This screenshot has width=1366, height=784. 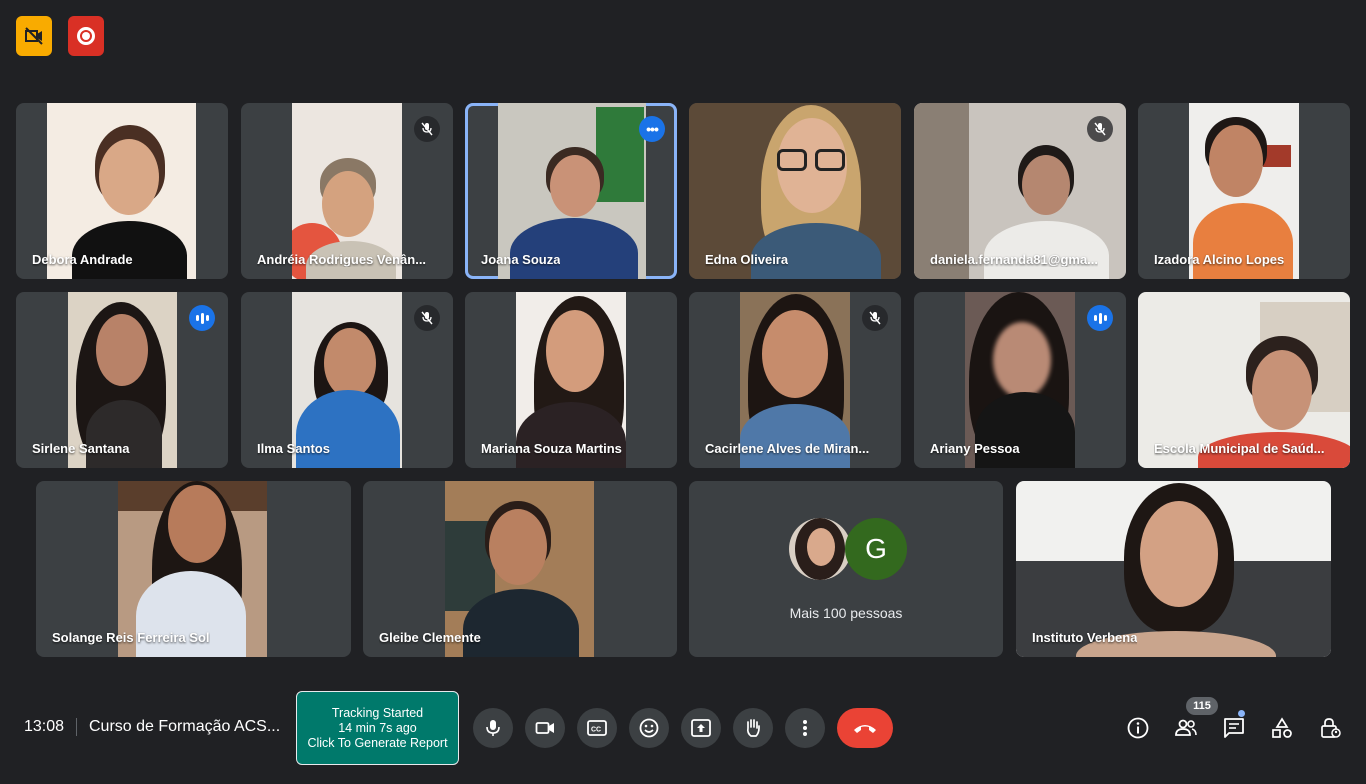 I want to click on participant-tile: Instituto Verbena, so click(x=1173, y=569).